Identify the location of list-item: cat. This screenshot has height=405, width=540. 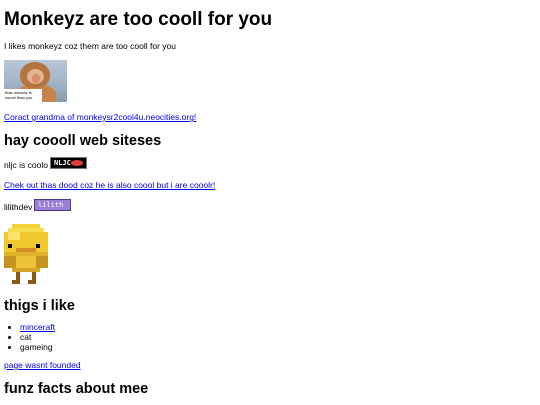
(37, 337).